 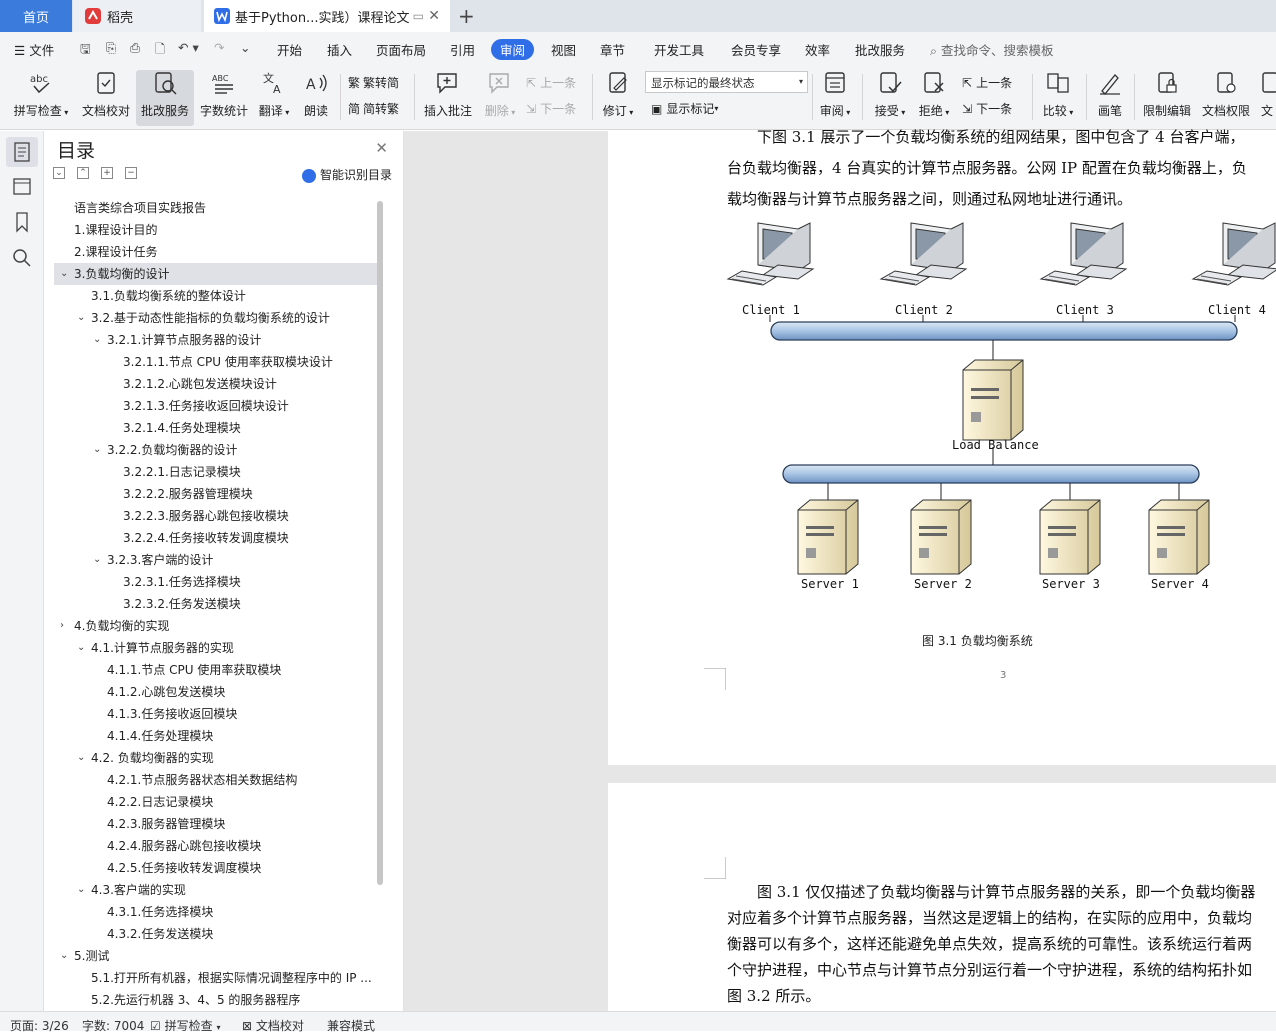 What do you see at coordinates (316, 98) in the screenshot?
I see `read-aloud-button: A 朗读` at bounding box center [316, 98].